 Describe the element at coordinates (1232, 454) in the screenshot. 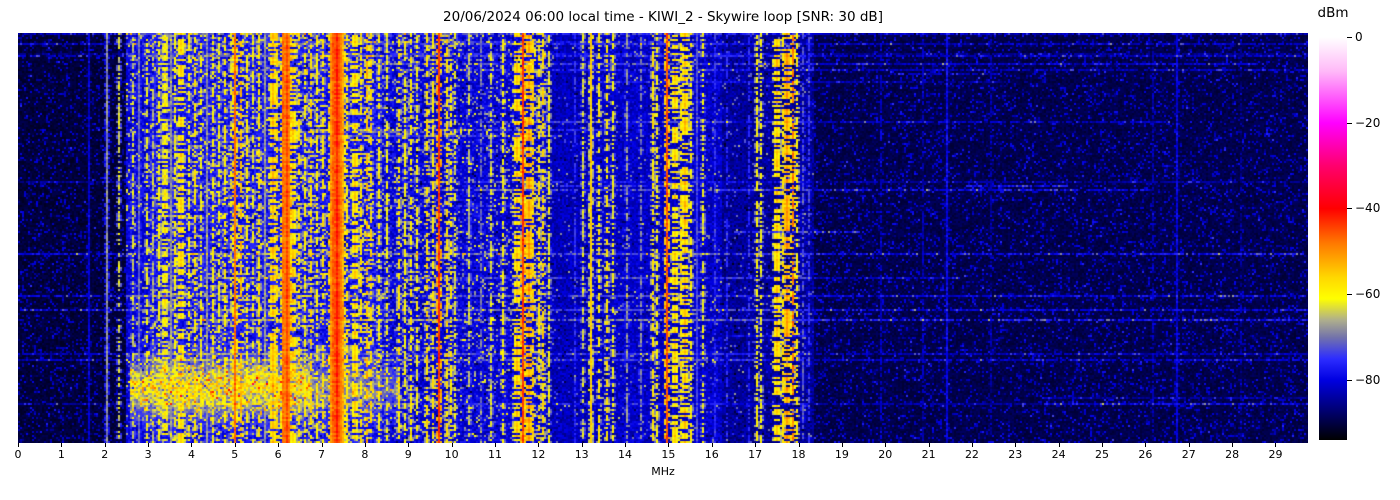

I see `x-tick-label: 28` at that location.